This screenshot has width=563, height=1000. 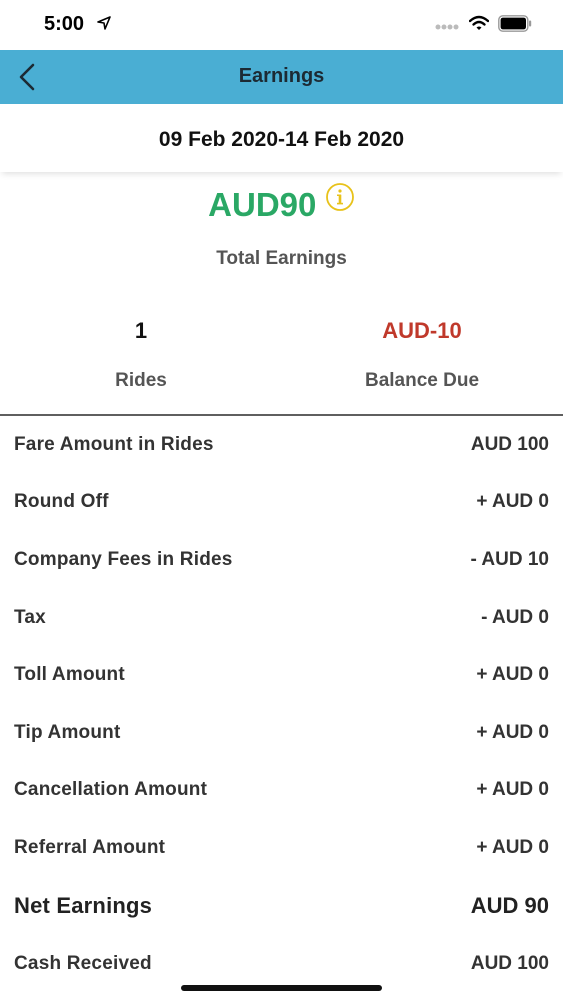 What do you see at coordinates (30, 617) in the screenshot?
I see `item-label: Tax` at bounding box center [30, 617].